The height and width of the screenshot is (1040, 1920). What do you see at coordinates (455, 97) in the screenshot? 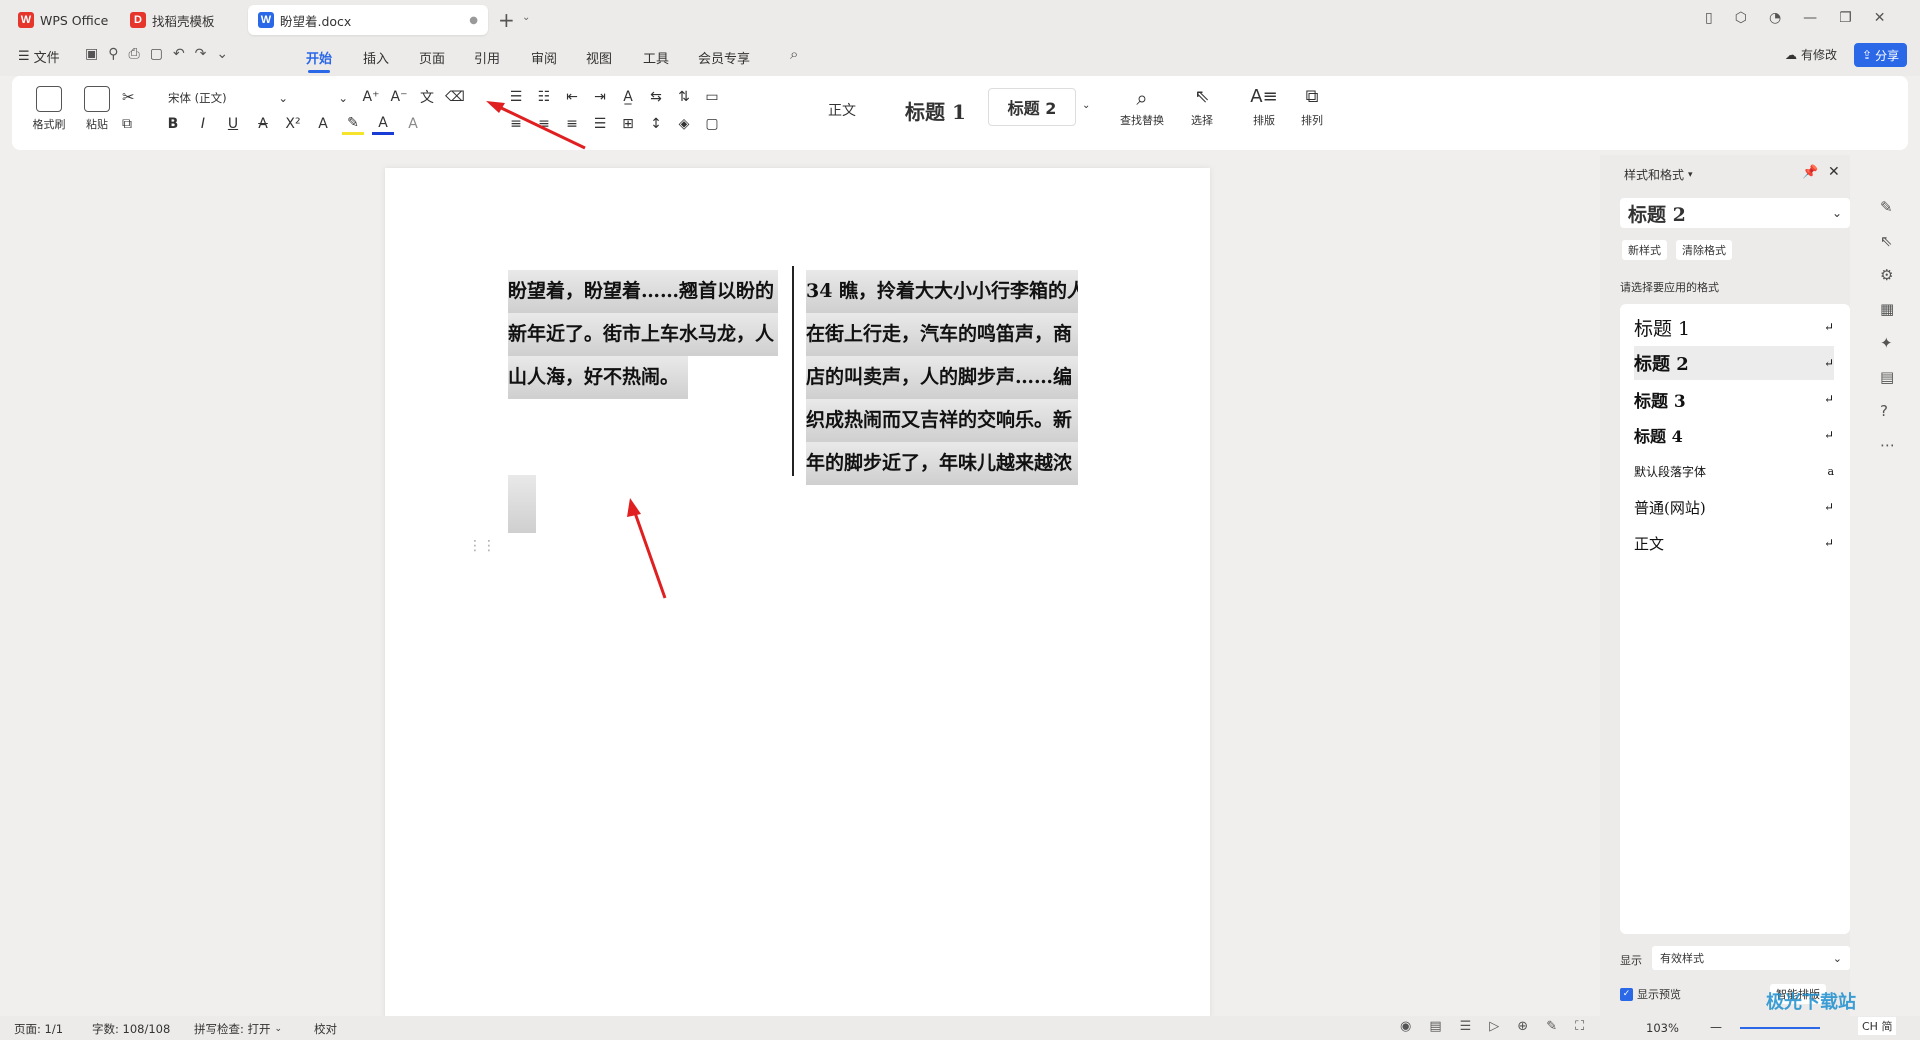
I see `clear-format-icon: ⌫` at bounding box center [455, 97].